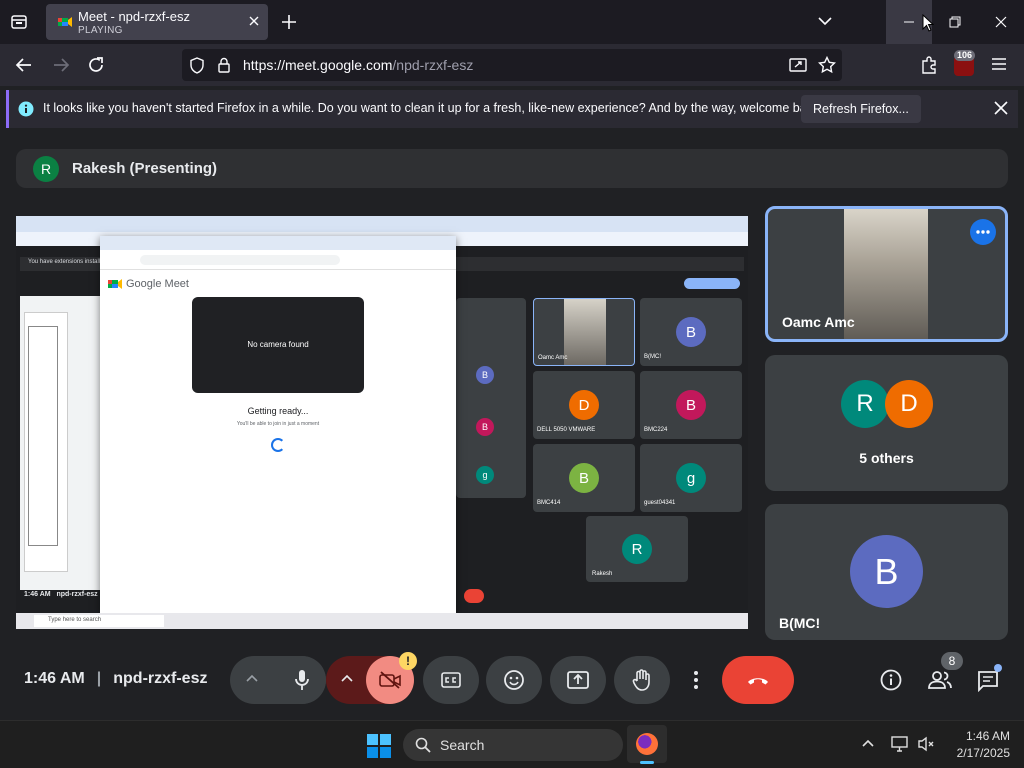  What do you see at coordinates (46, 169) in the screenshot?
I see `presenter-avatar: R` at bounding box center [46, 169].